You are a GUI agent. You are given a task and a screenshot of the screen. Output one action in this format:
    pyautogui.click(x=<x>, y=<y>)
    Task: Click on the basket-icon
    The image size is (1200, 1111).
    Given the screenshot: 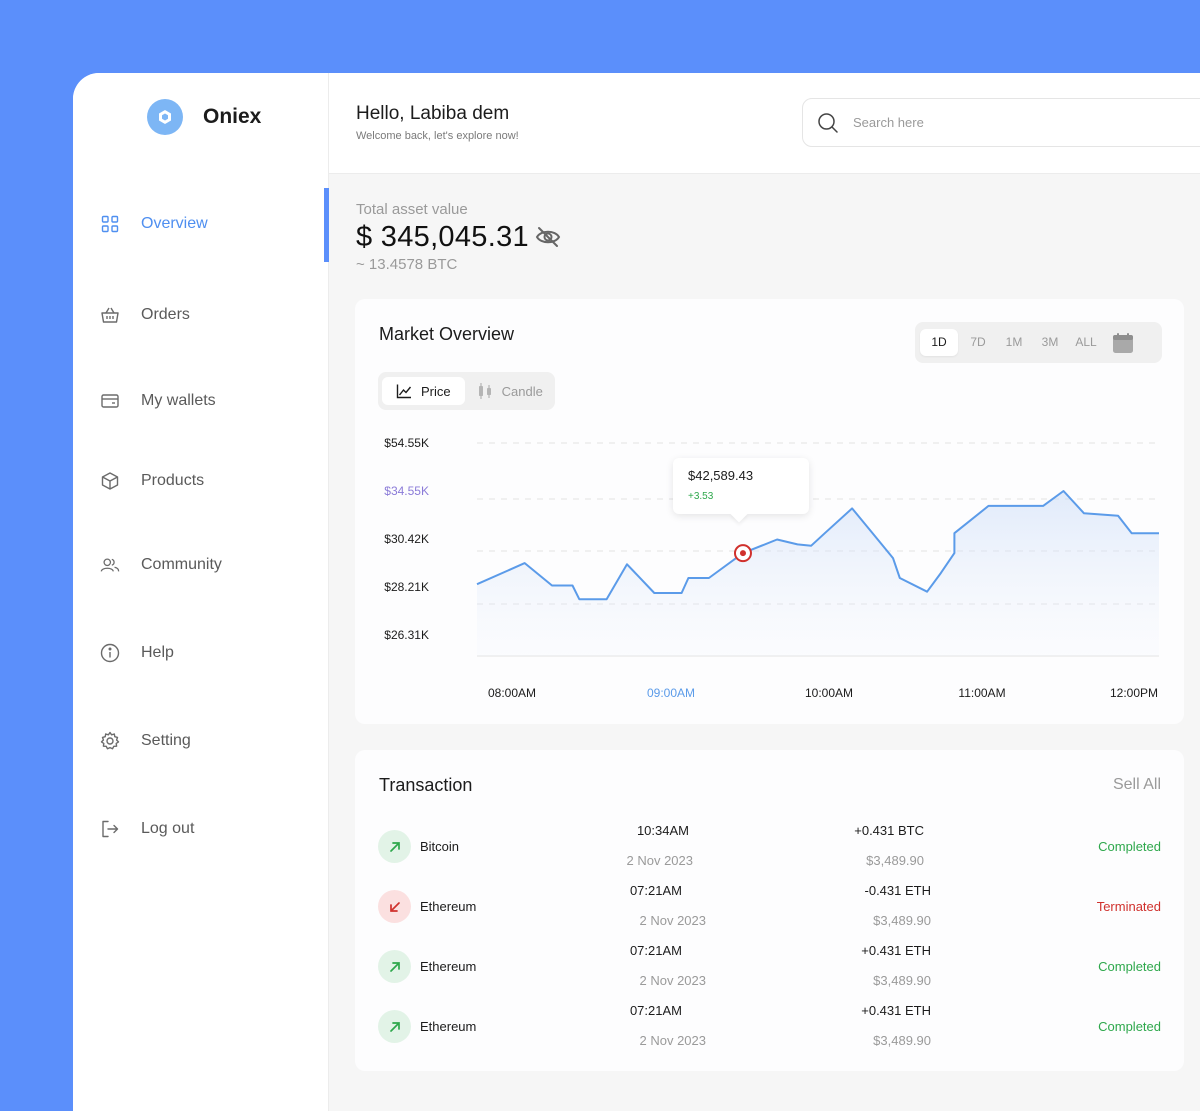 What is the action you would take?
    pyautogui.click(x=110, y=315)
    